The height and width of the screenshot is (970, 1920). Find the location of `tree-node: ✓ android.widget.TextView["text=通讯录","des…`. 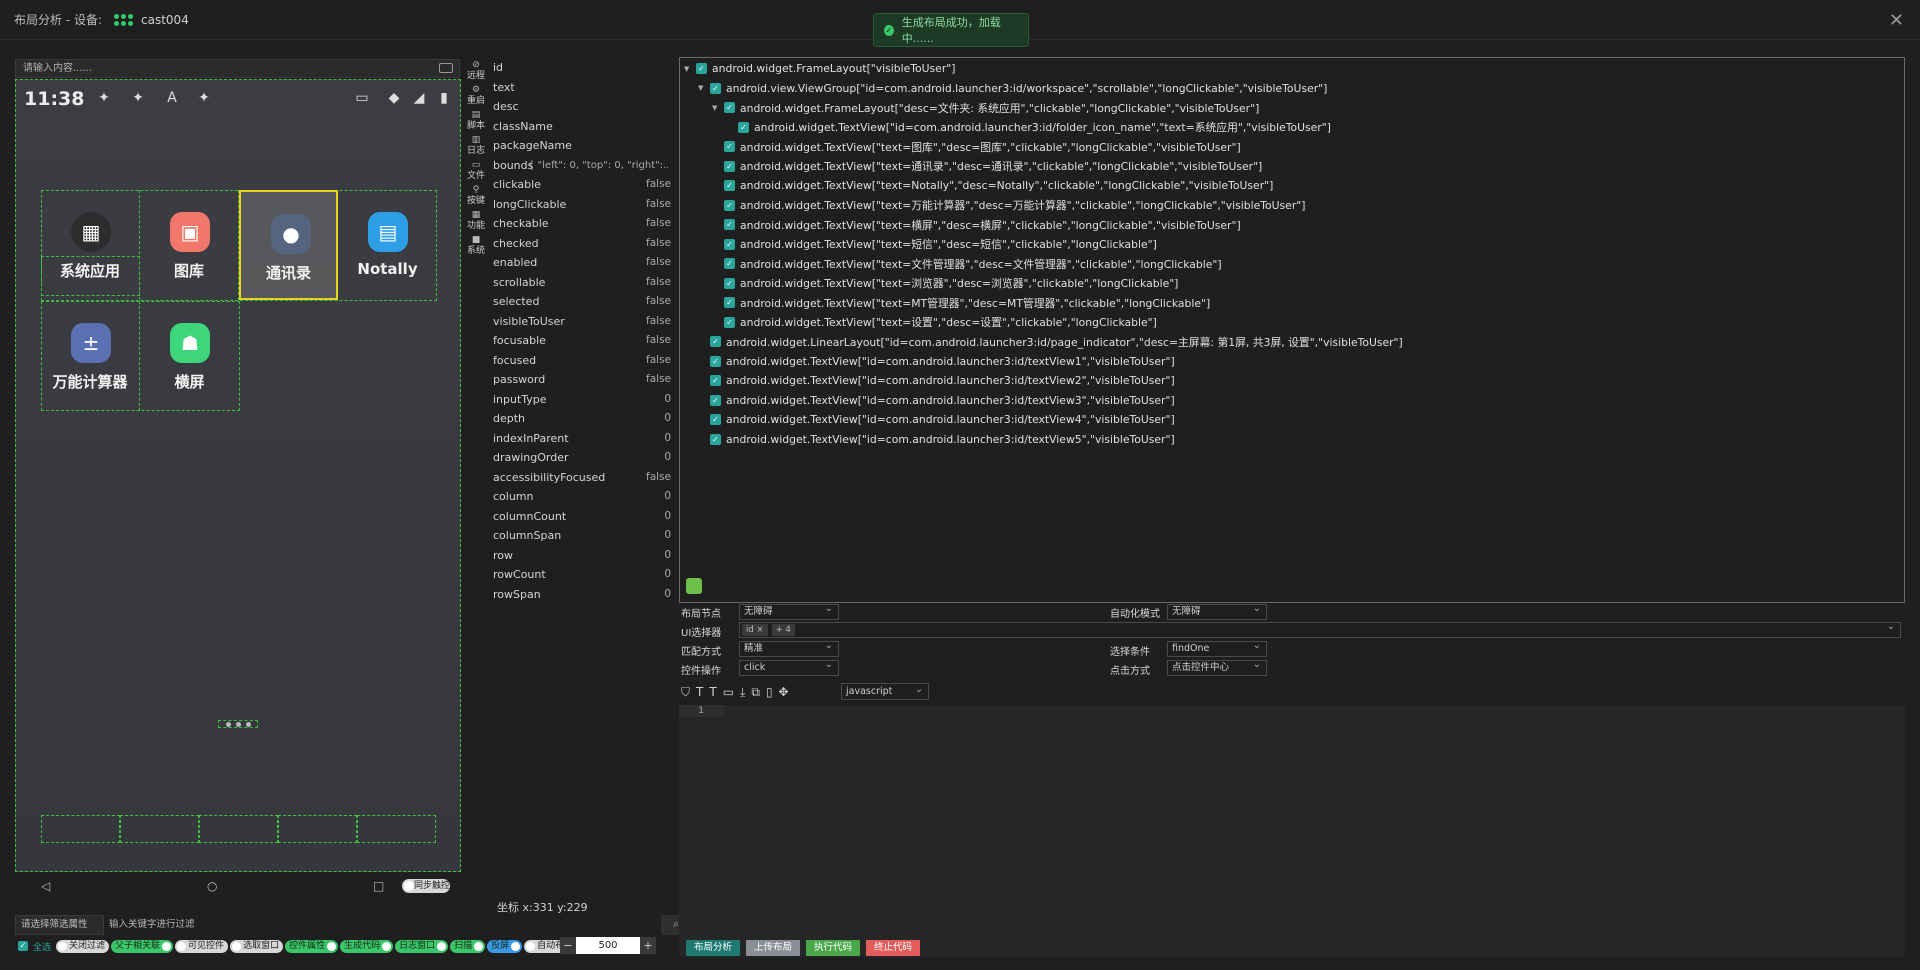

tree-node: ✓ android.widget.TextView["text=通讯录","des… is located at coordinates (987, 166).